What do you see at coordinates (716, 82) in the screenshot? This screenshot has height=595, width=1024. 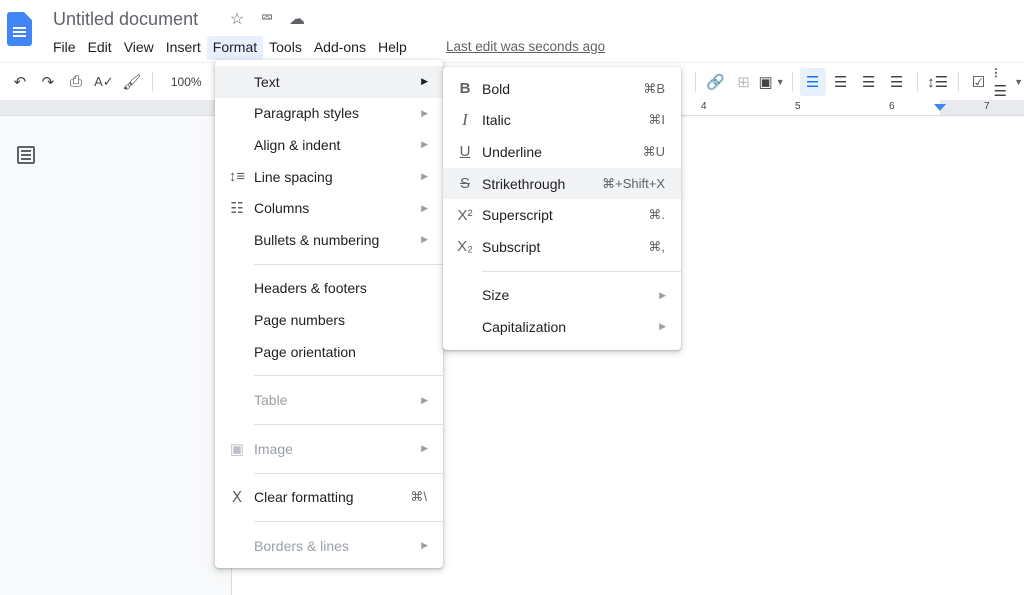 I see `link-icon: 🔗` at bounding box center [716, 82].